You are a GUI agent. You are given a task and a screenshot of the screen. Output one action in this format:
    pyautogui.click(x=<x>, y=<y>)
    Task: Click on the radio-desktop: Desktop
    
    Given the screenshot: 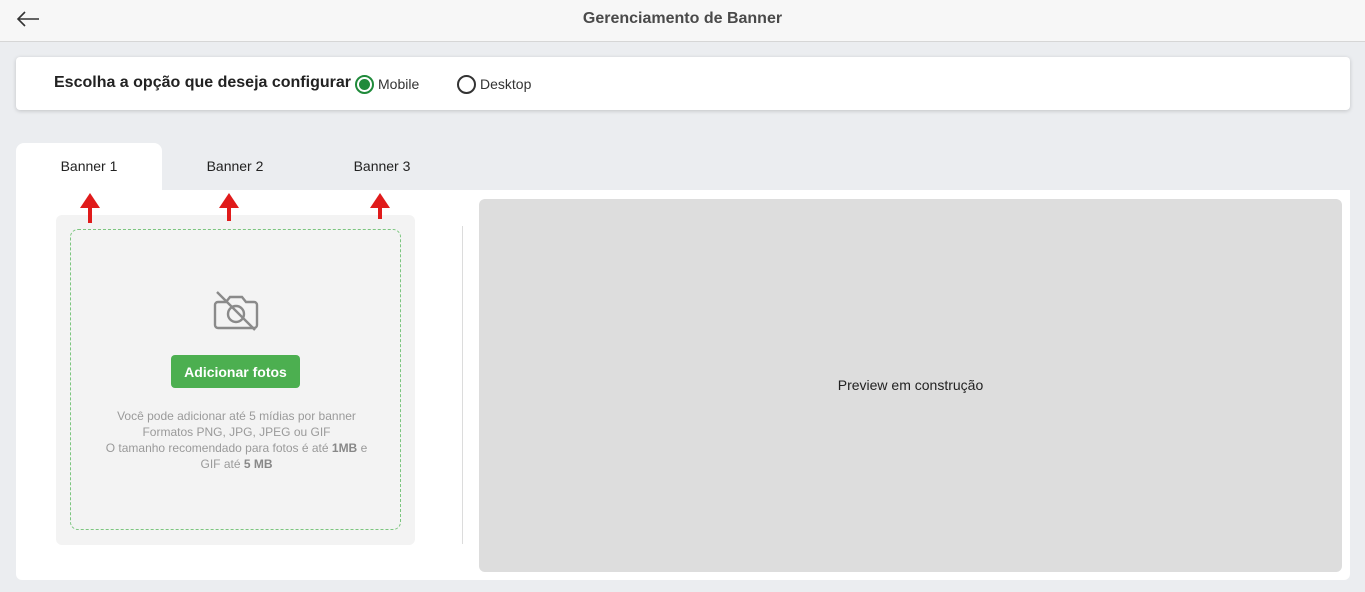 What is the action you would take?
    pyautogui.click(x=494, y=84)
    